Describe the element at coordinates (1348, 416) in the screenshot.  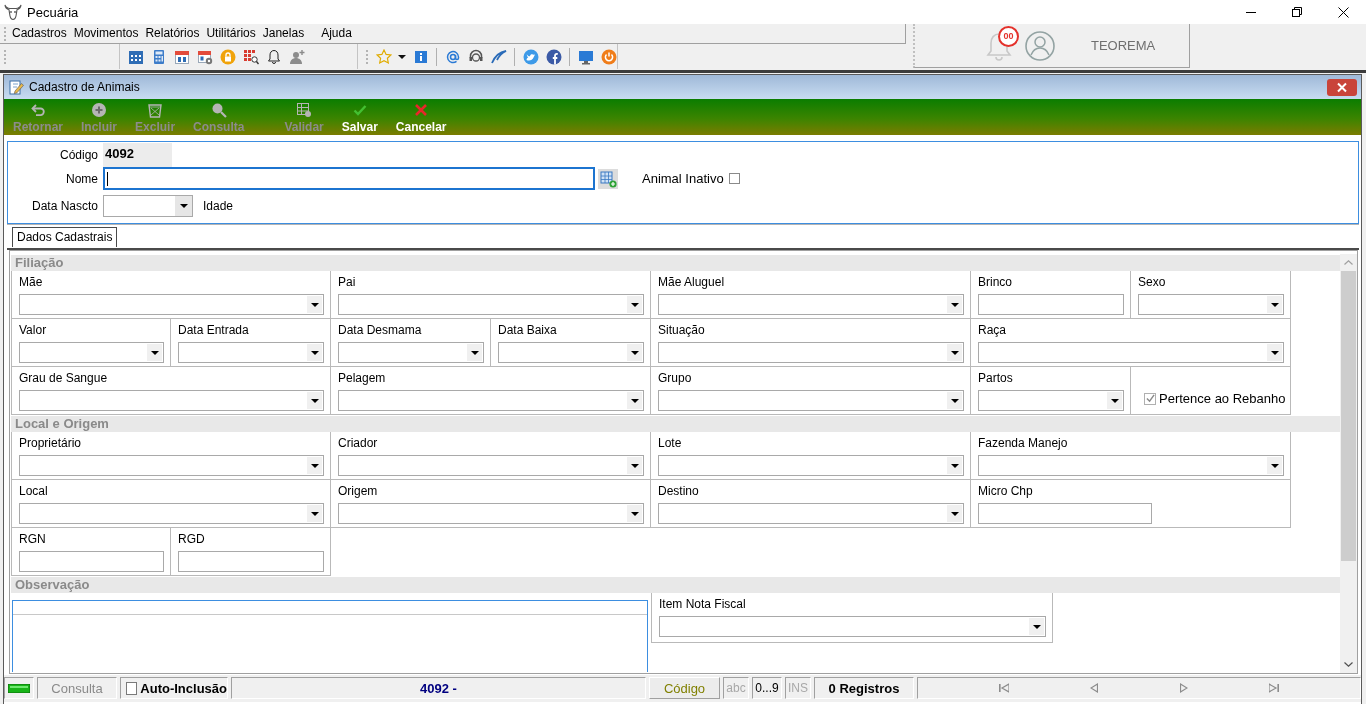
I see `scrollbar-thumb` at that location.